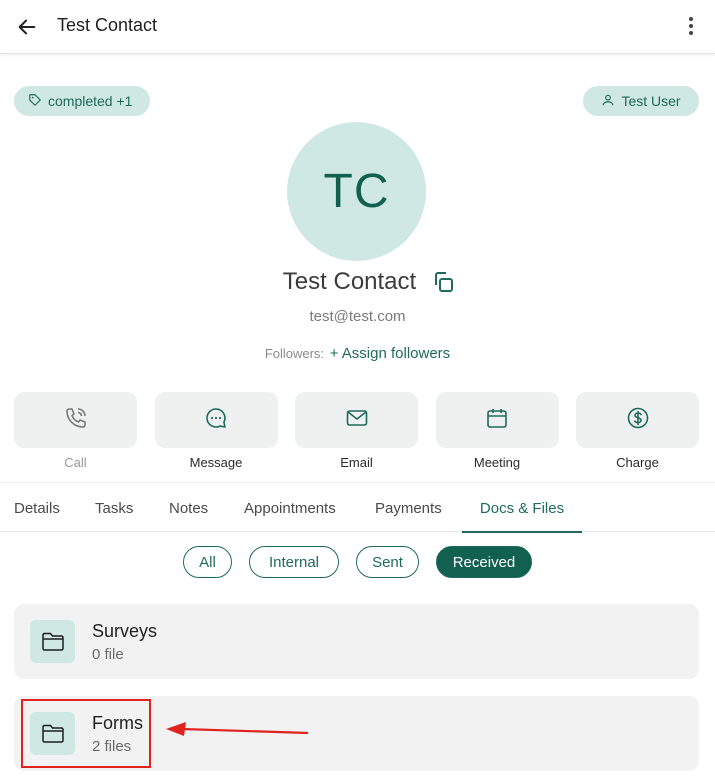 The image size is (715, 780). I want to click on more-vertical-icon, so click(691, 26).